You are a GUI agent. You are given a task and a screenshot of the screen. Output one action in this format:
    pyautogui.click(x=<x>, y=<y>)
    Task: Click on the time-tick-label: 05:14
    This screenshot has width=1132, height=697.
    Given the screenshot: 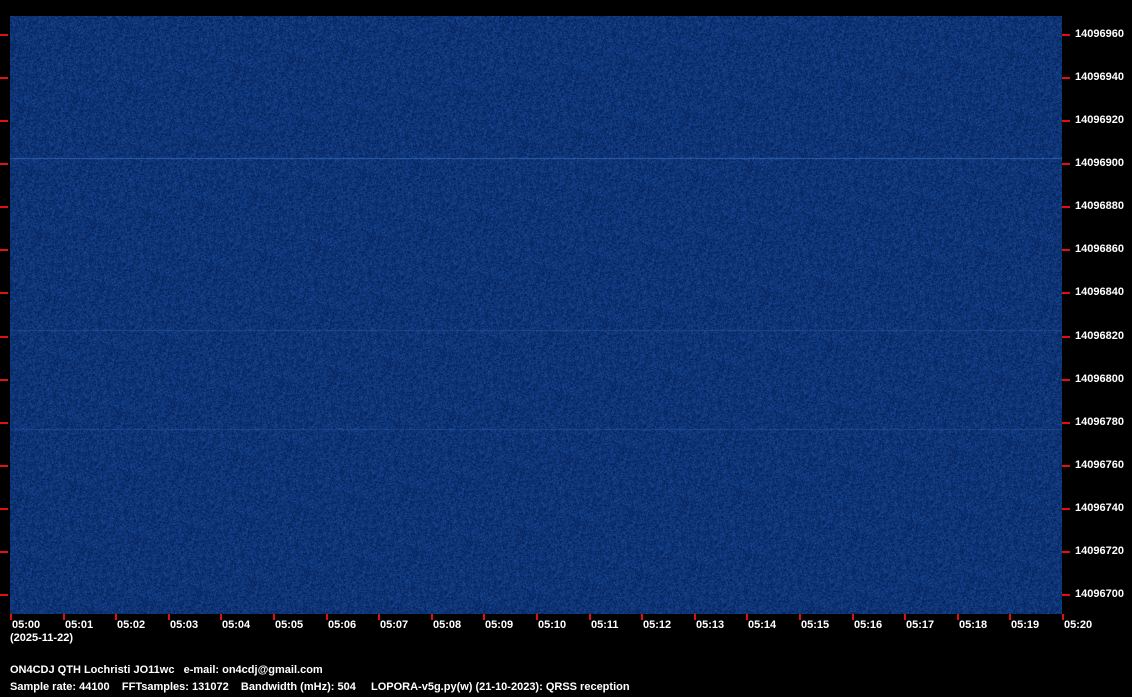 What is the action you would take?
    pyautogui.click(x=762, y=625)
    